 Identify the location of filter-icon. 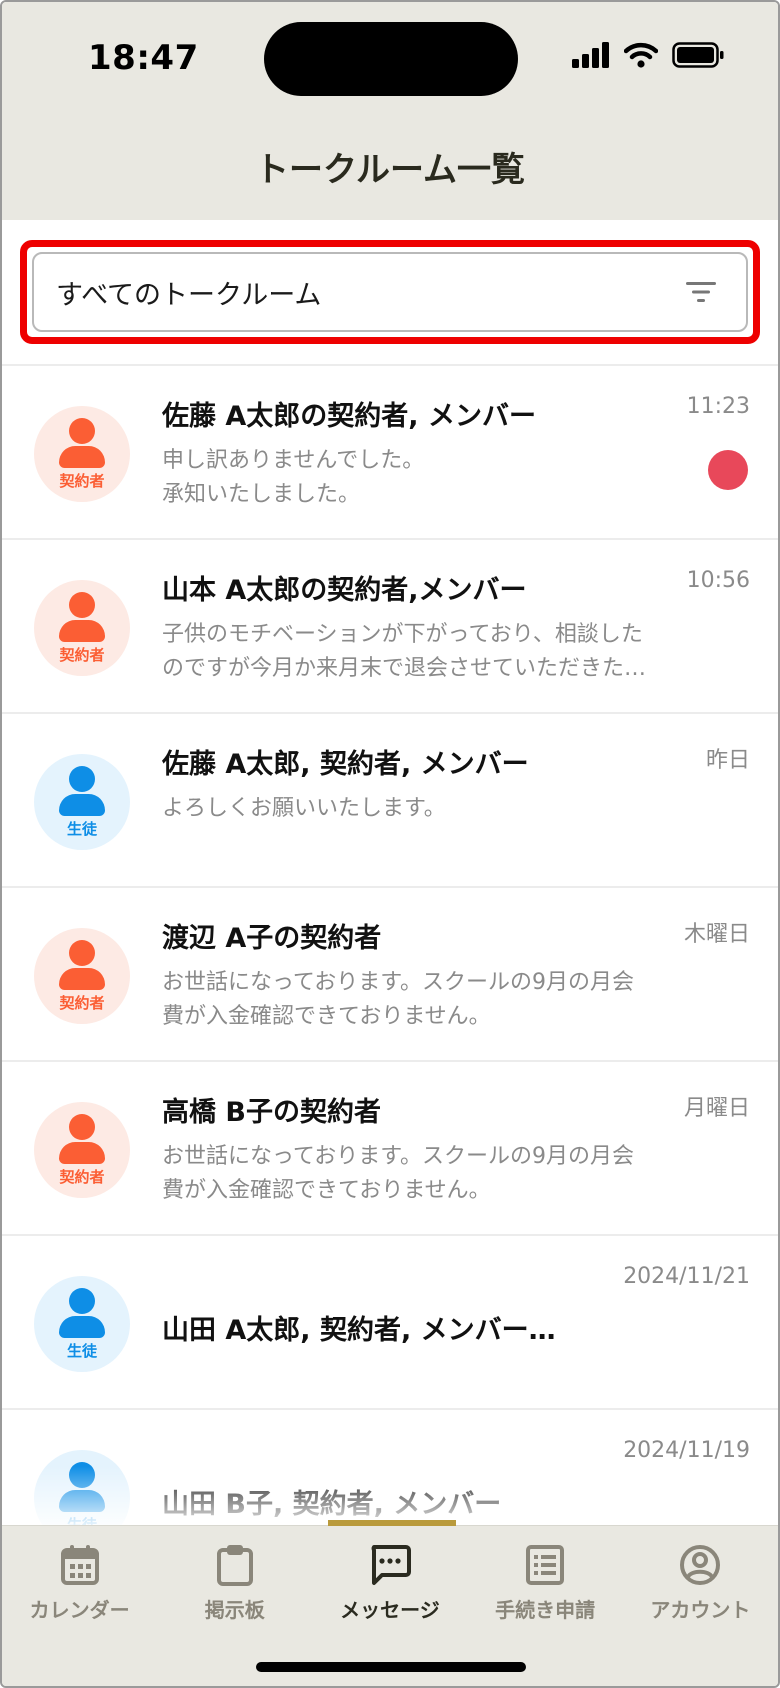
(701, 292).